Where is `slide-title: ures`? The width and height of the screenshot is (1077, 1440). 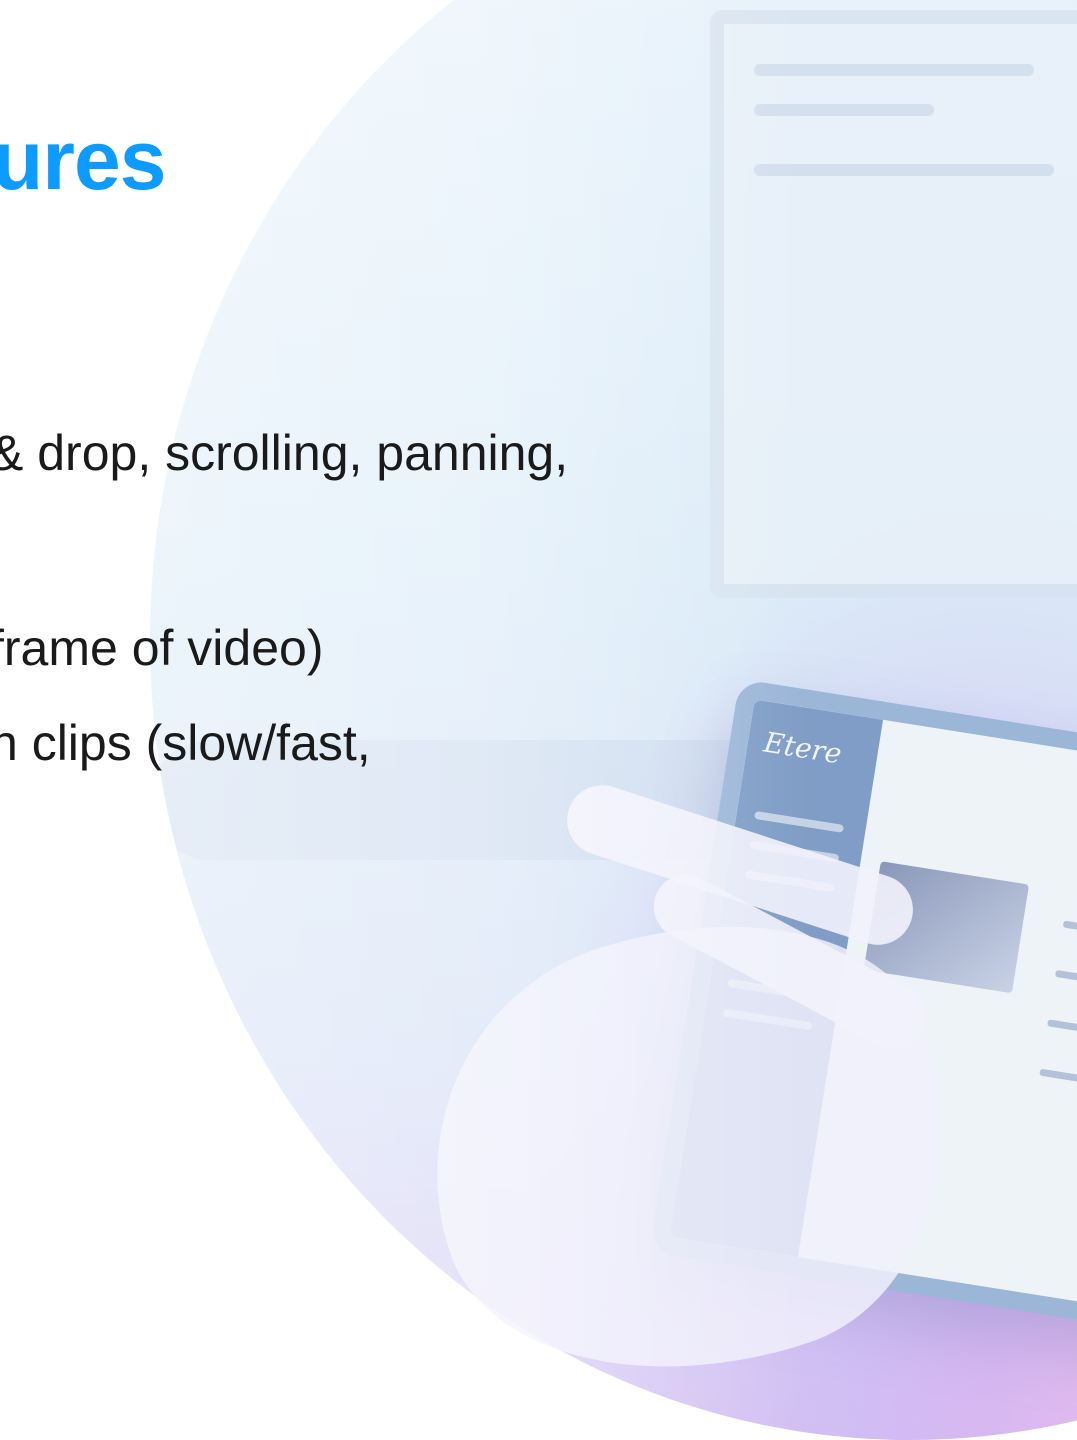
slide-title: ures is located at coordinates (83, 160).